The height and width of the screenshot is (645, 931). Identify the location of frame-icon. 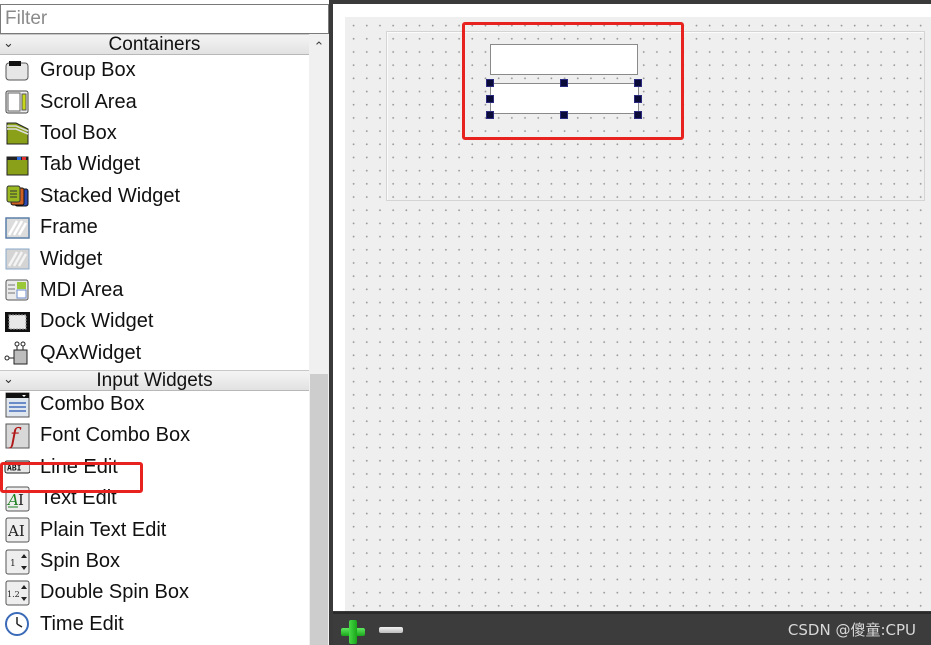
(17, 228).